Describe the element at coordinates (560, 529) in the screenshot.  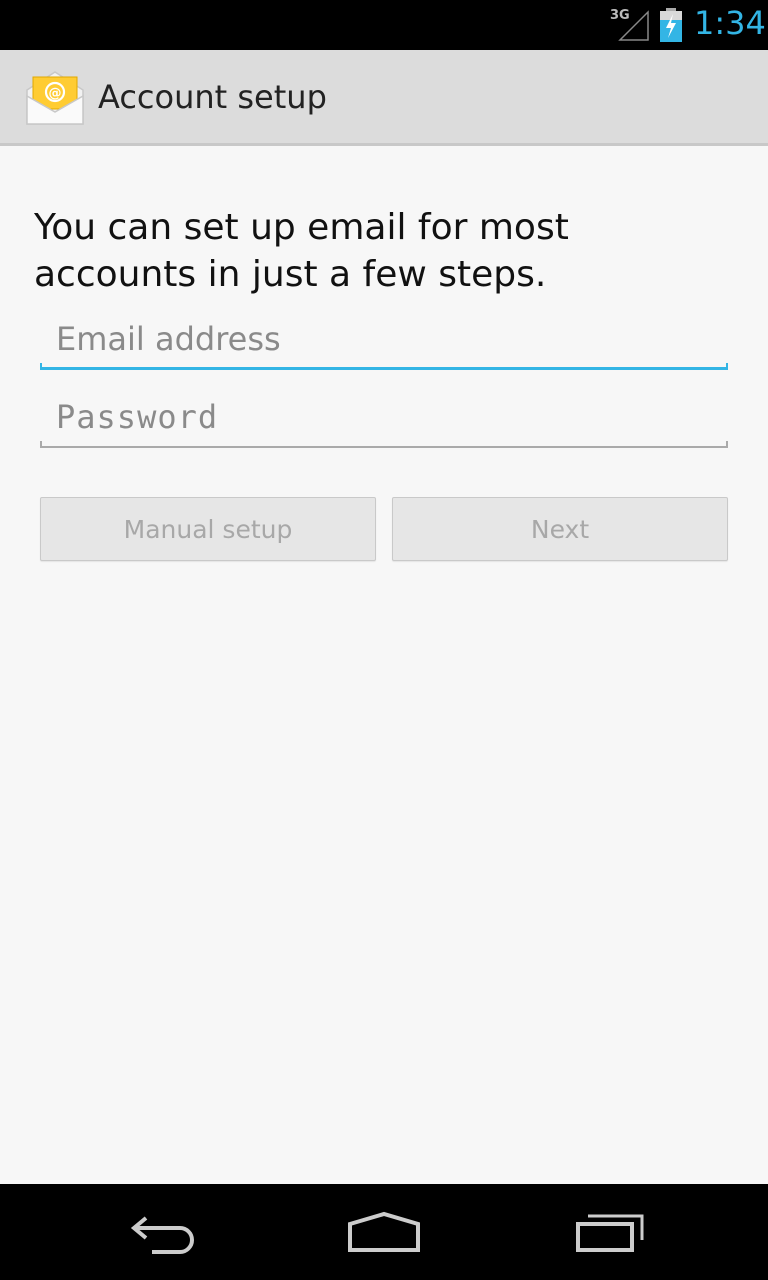
I see `next-button: Next` at that location.